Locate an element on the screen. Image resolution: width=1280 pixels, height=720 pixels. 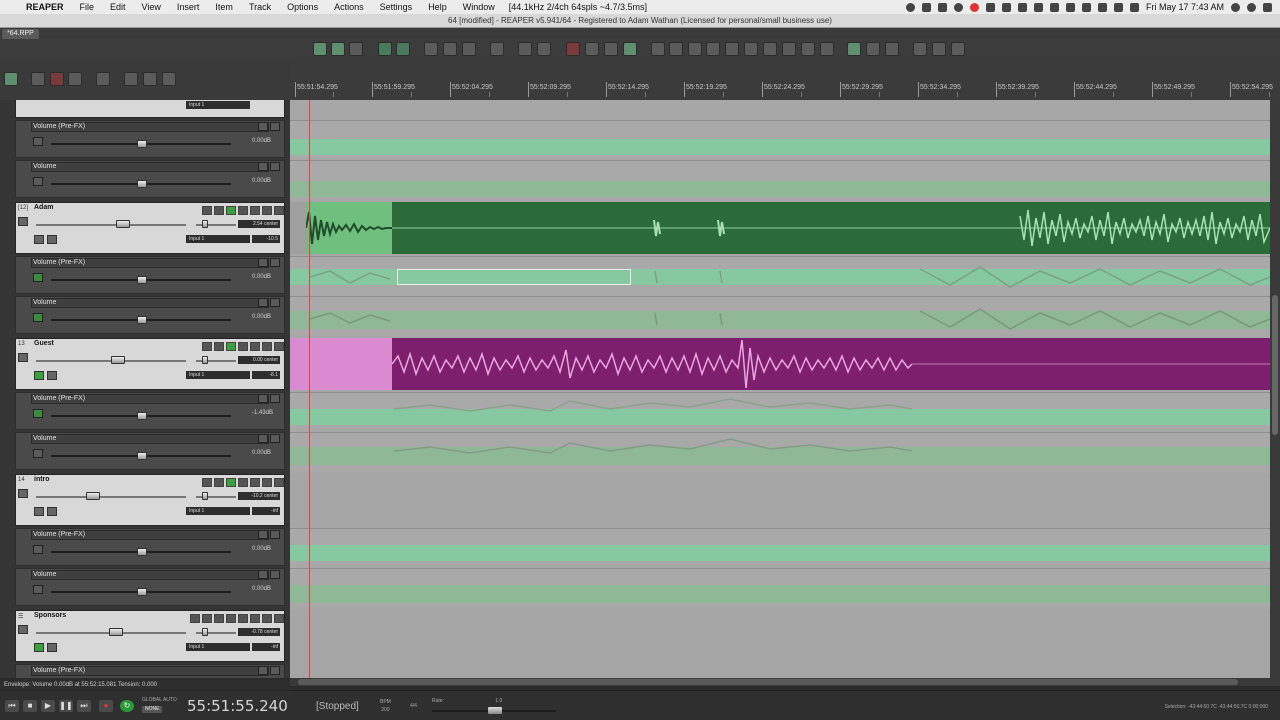
envelope-points-move-icon is located at coordinates (403, 49).